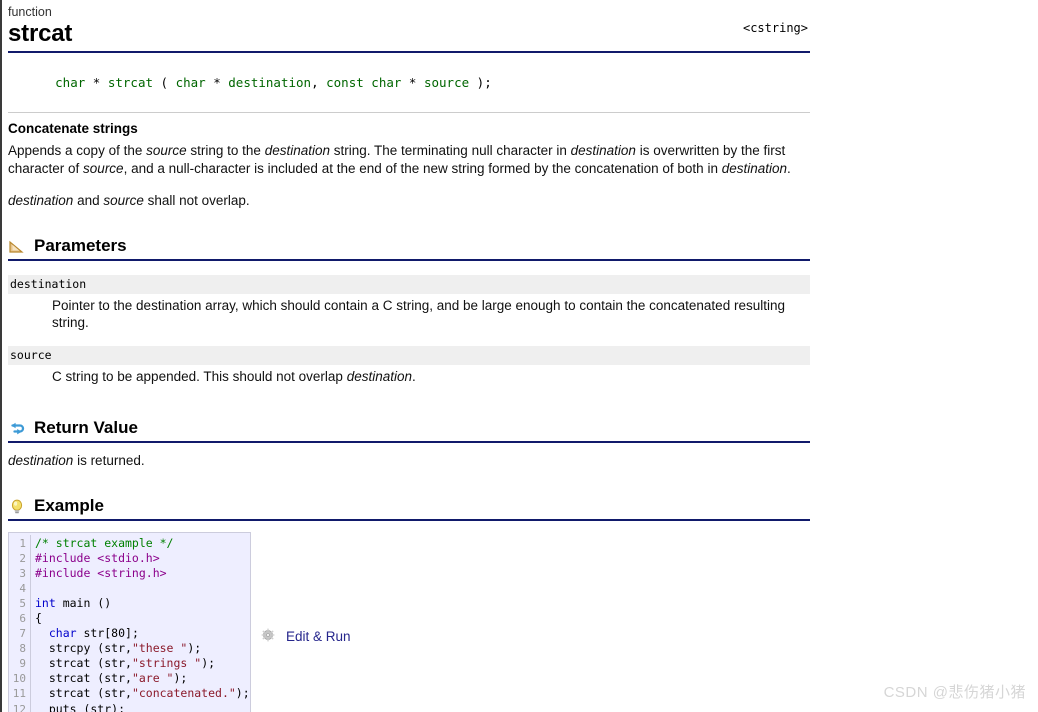 The width and height of the screenshot is (1038, 712). I want to click on code-line-number: 2, so click(22, 558).